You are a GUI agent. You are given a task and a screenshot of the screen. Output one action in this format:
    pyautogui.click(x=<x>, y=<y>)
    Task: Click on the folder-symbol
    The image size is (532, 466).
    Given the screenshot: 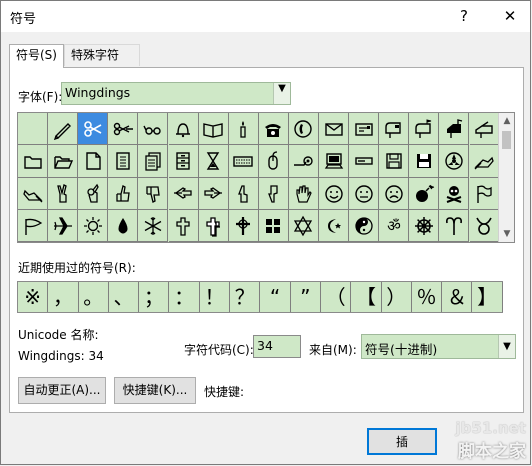 What is the action you would take?
    pyautogui.click(x=33, y=161)
    